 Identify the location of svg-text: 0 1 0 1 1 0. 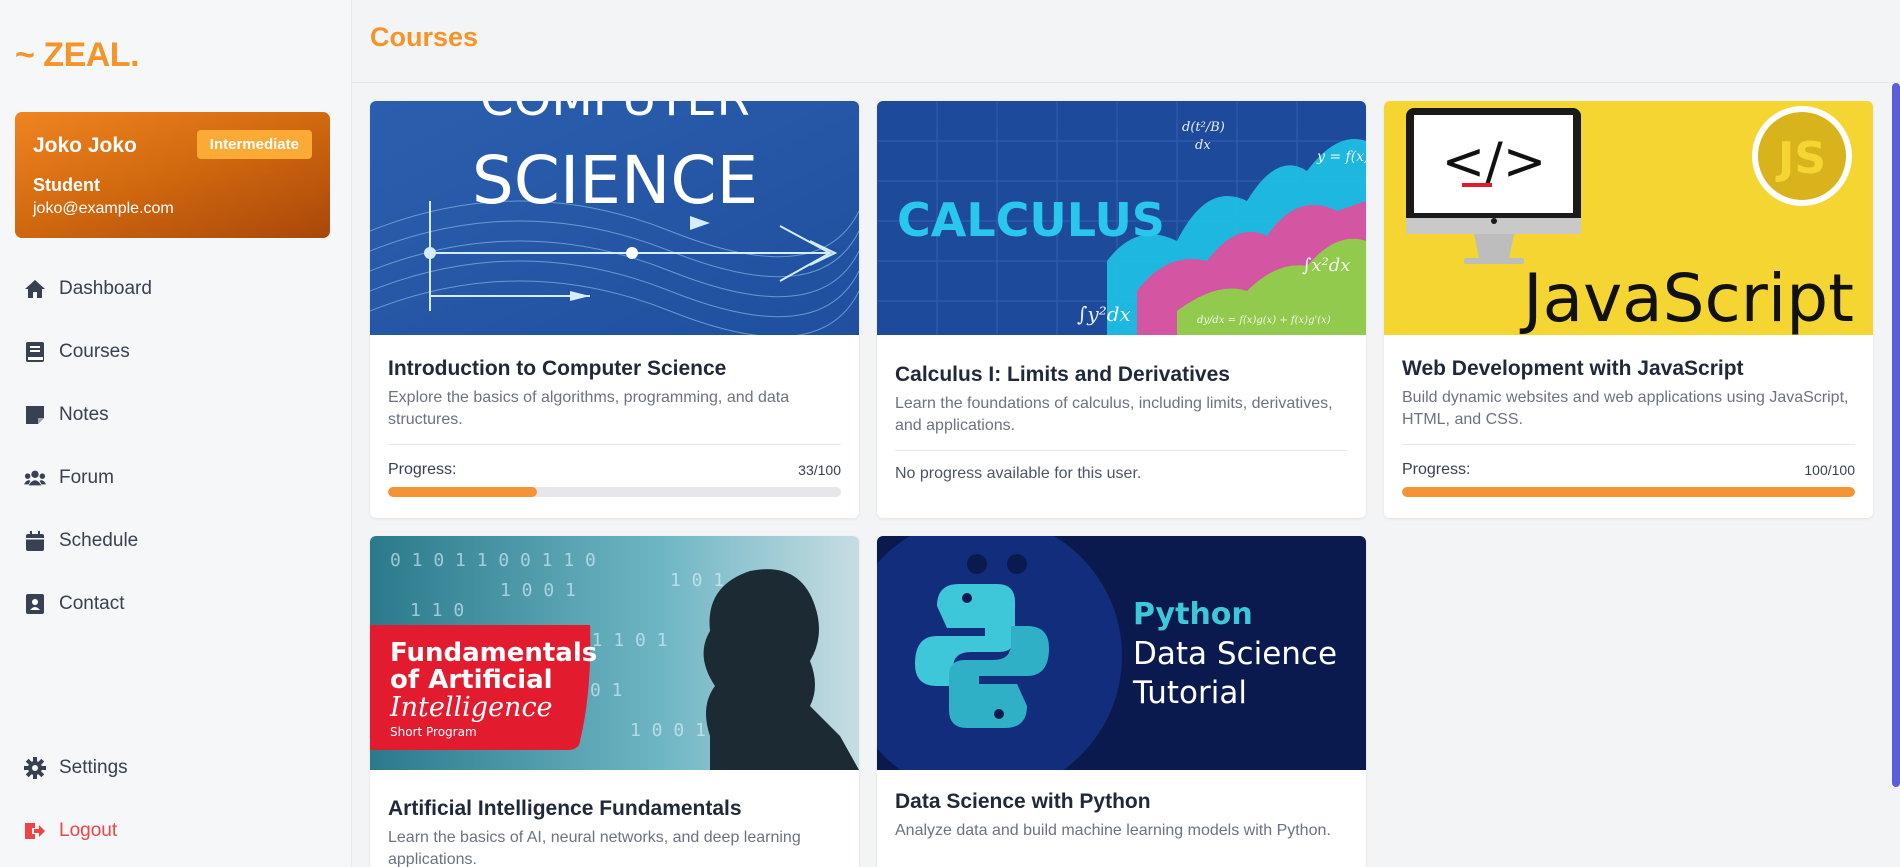
(449, 560).